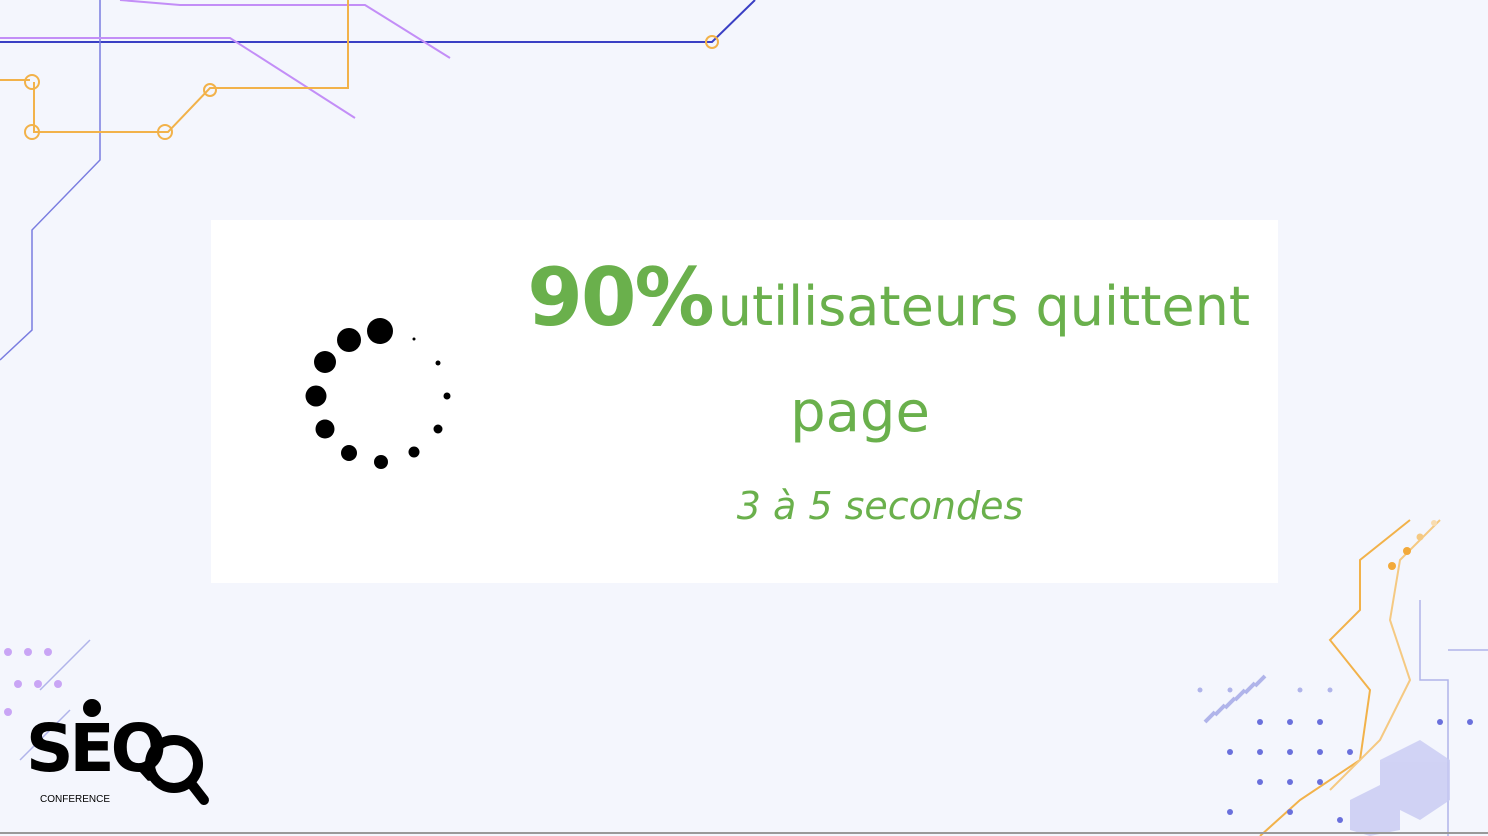 Image resolution: width=1488 pixels, height=836 pixels. Describe the element at coordinates (860, 412) in the screenshot. I see `stat-text-line2: page` at that location.